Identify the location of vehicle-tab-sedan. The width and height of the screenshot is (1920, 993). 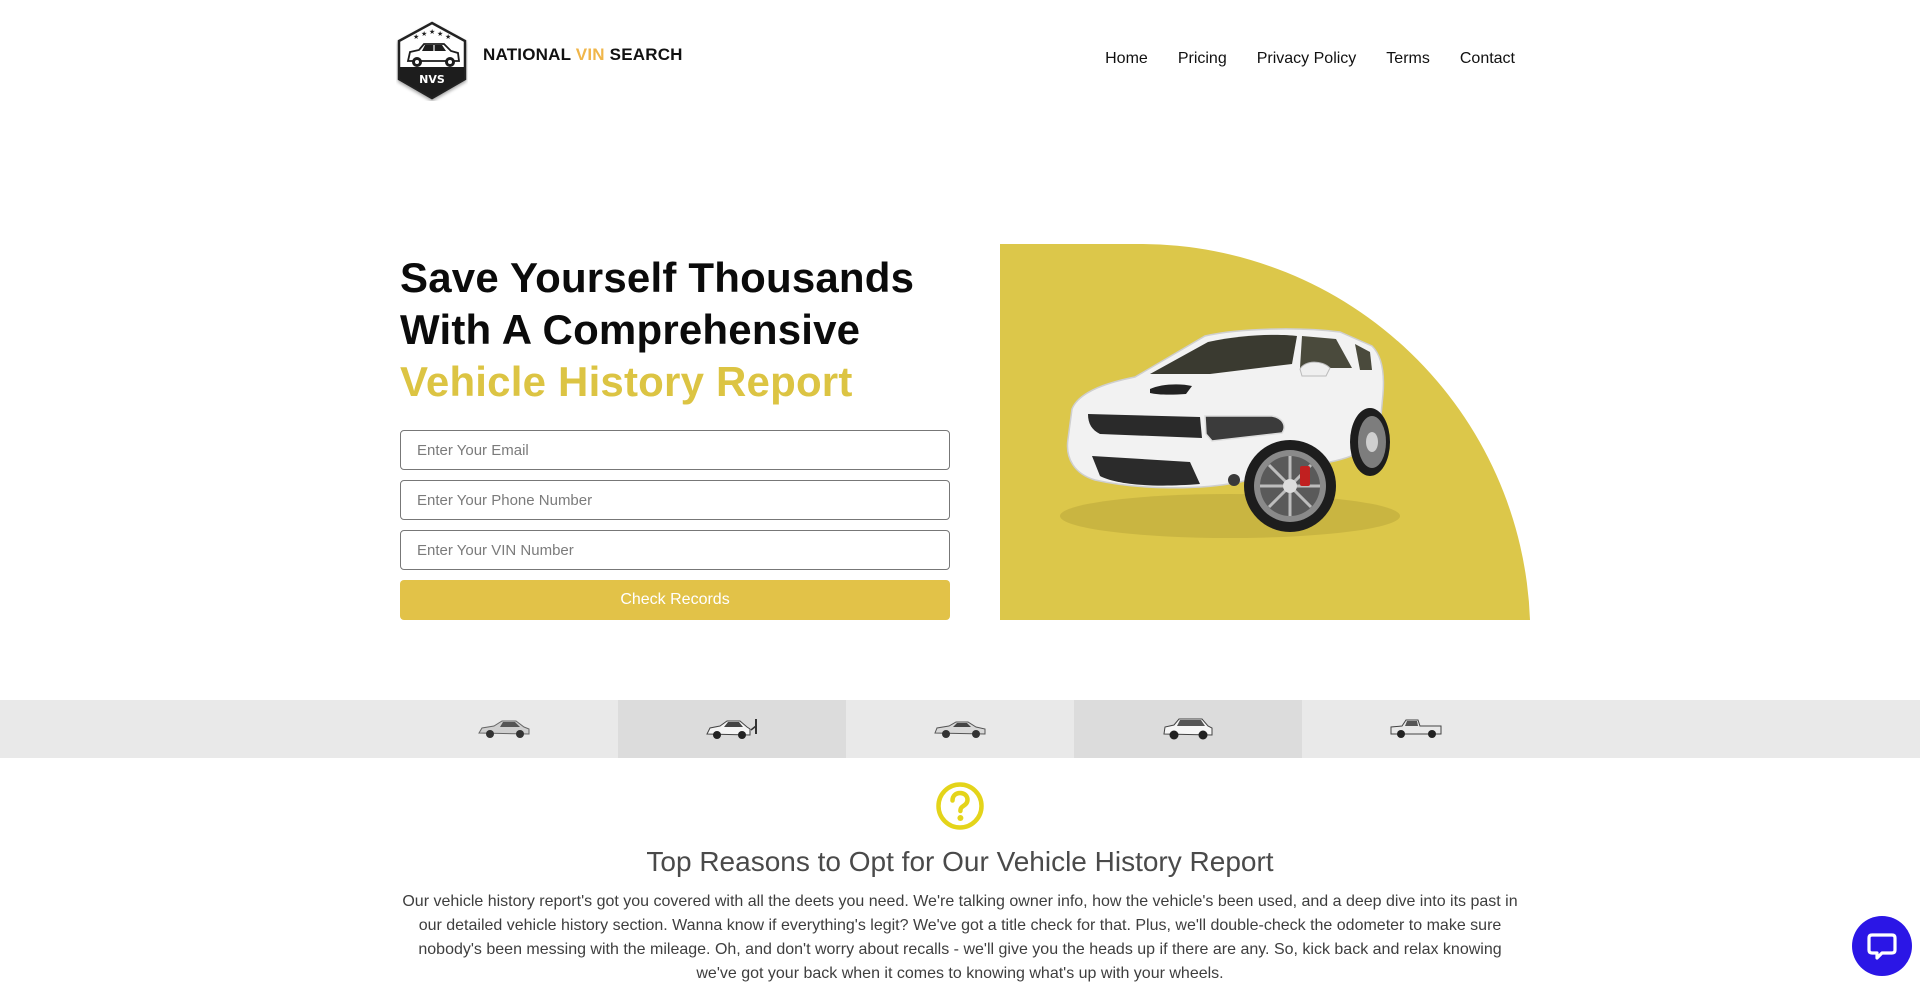
(309, 729).